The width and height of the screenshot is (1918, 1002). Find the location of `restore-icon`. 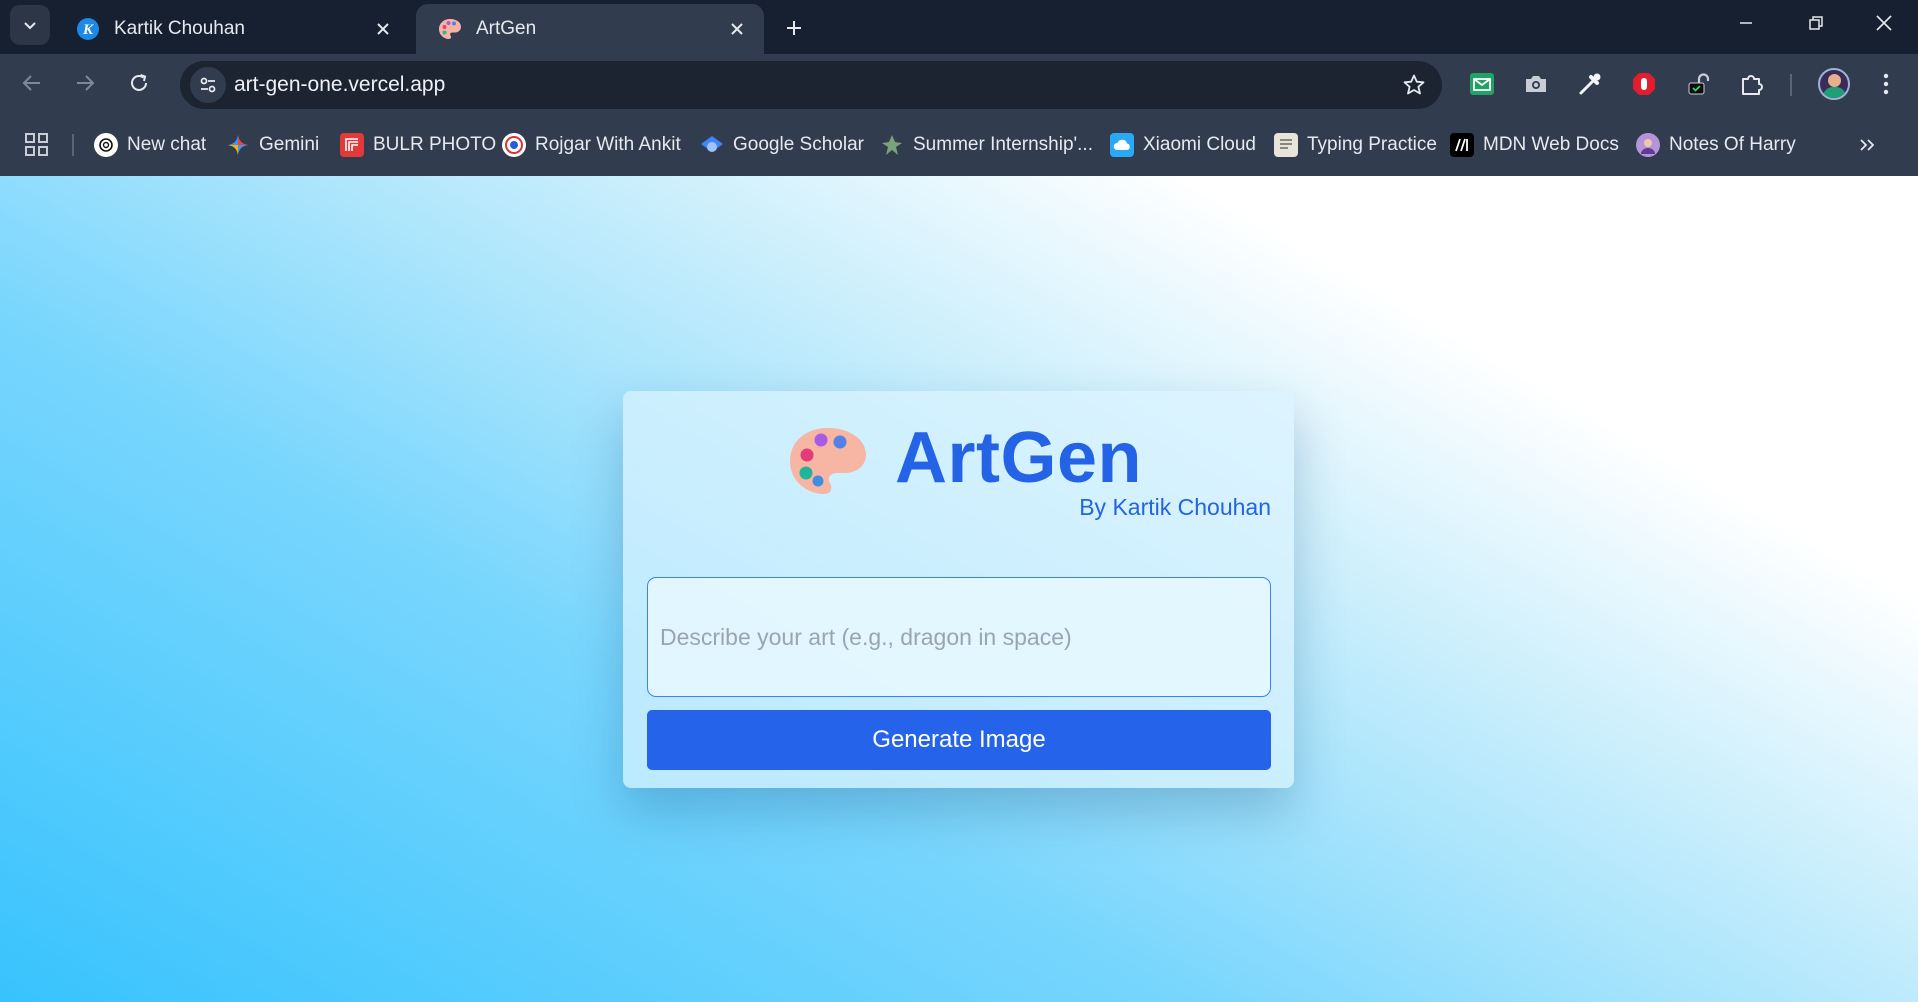

restore-icon is located at coordinates (1816, 23).